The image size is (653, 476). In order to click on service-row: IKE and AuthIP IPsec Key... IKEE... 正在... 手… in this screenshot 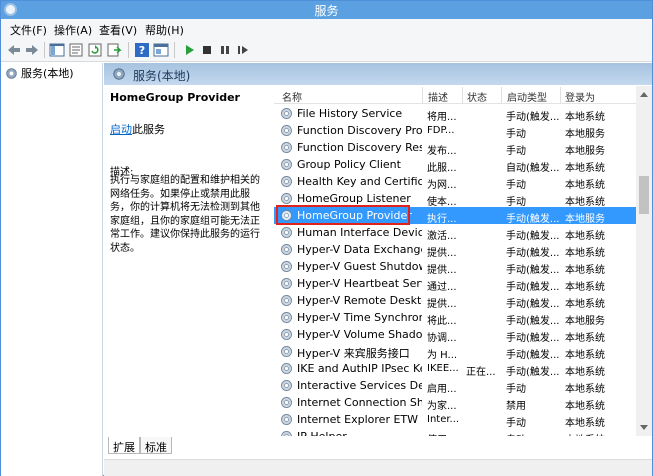, I will do `click(455, 369)`.